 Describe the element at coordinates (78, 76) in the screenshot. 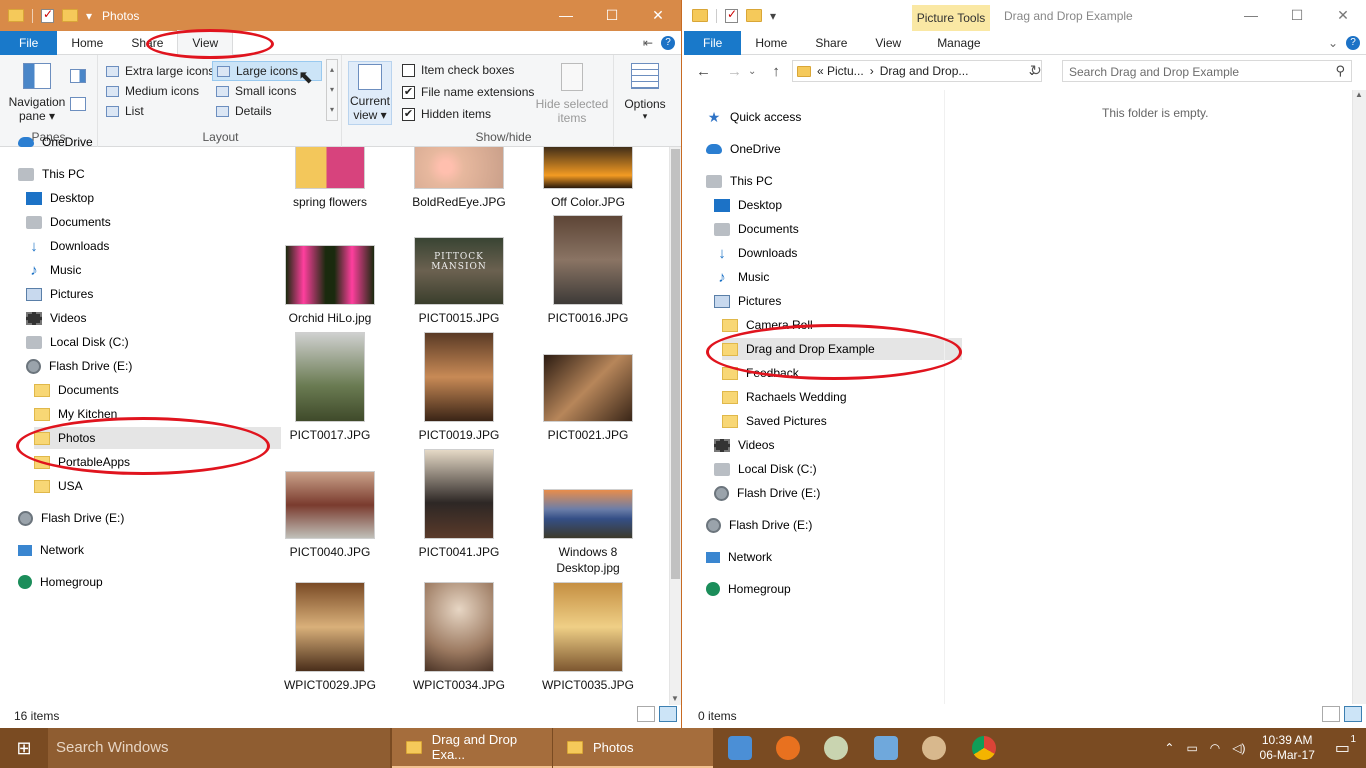

I see `preview-pane-icon` at that location.